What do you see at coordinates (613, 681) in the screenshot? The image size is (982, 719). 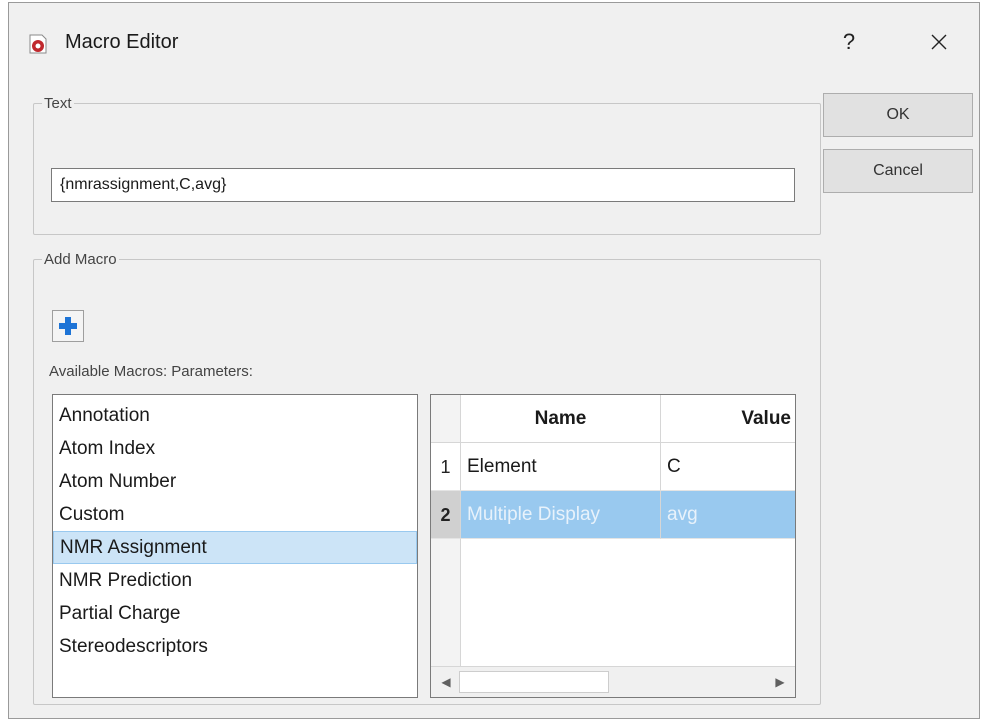 I see `horizontal-scrollbar: ◀ ▶` at bounding box center [613, 681].